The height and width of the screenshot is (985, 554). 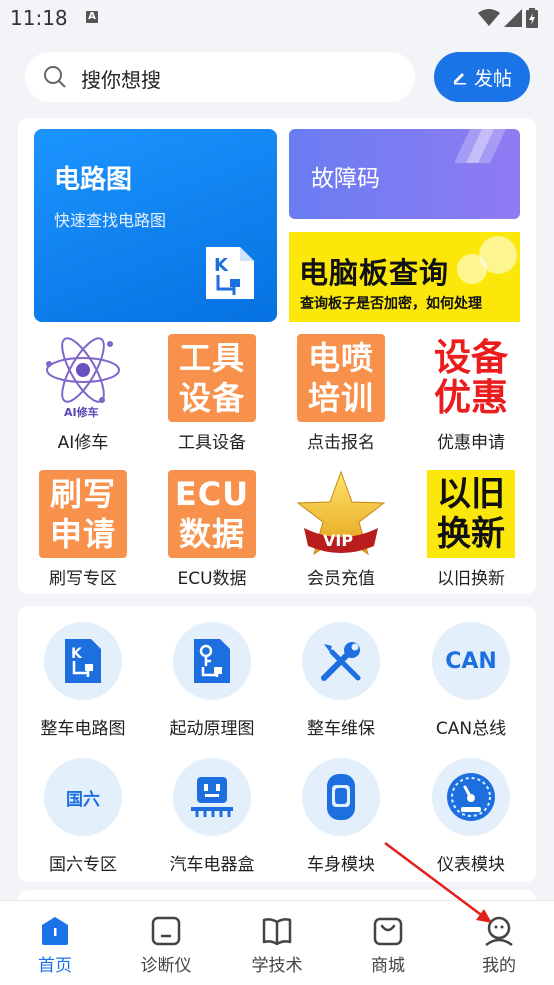 What do you see at coordinates (93, 180) in the screenshot?
I see `circuit-tile-title: 电路图` at bounding box center [93, 180].